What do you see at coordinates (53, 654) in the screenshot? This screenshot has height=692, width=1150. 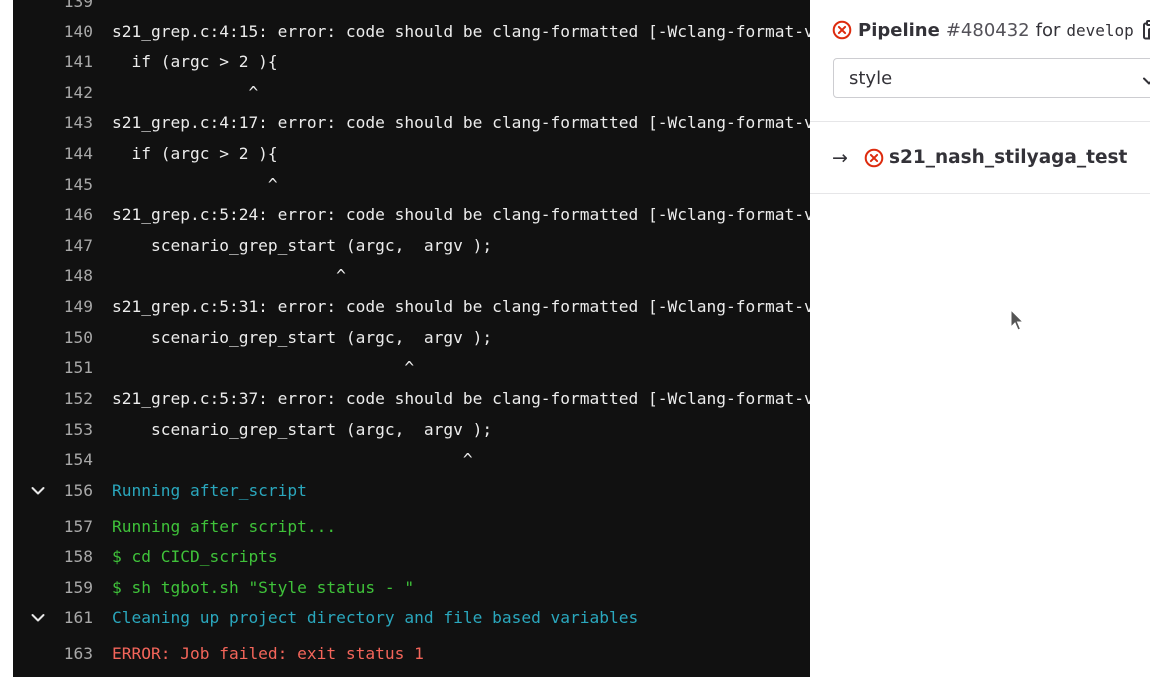 I see `line-number: 163` at bounding box center [53, 654].